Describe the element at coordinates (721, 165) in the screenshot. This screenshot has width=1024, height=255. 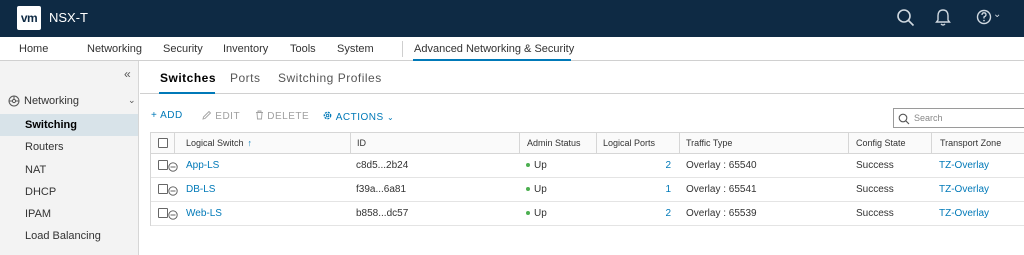
I see `traffic-type: Overlay : 65540` at that location.